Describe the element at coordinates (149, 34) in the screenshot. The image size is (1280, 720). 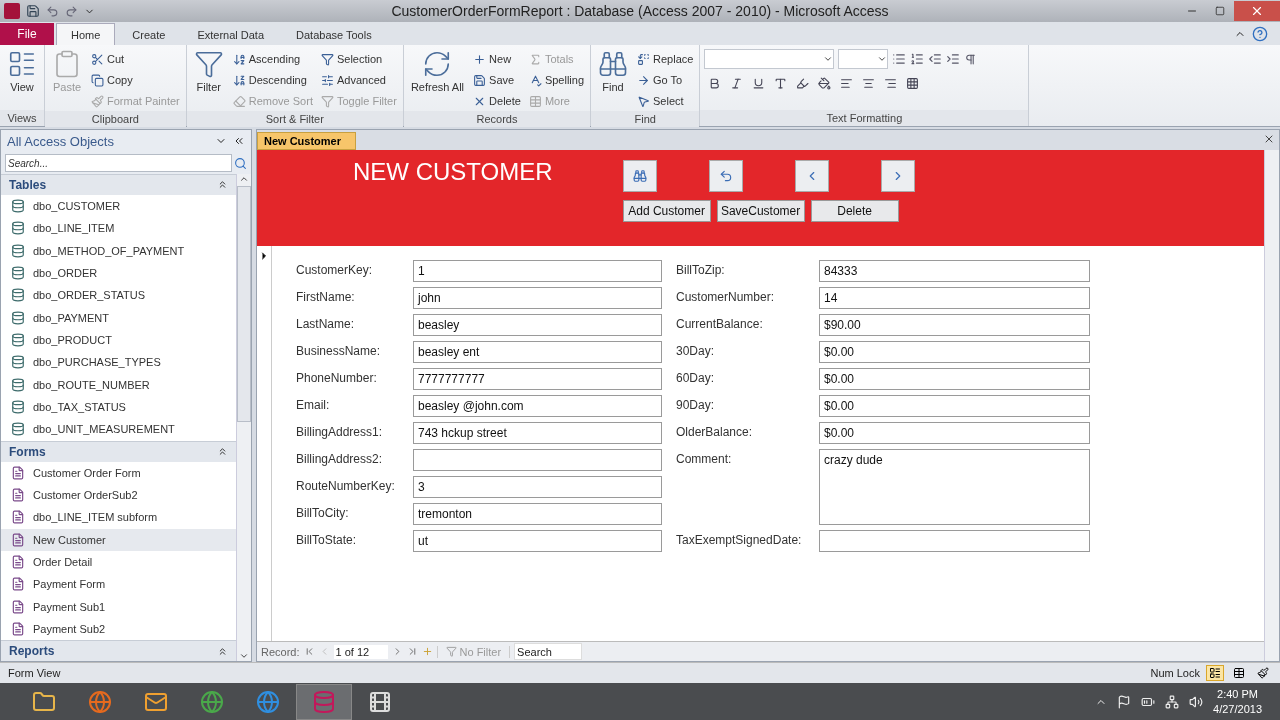
I see `ribbon-tab: Create` at that location.